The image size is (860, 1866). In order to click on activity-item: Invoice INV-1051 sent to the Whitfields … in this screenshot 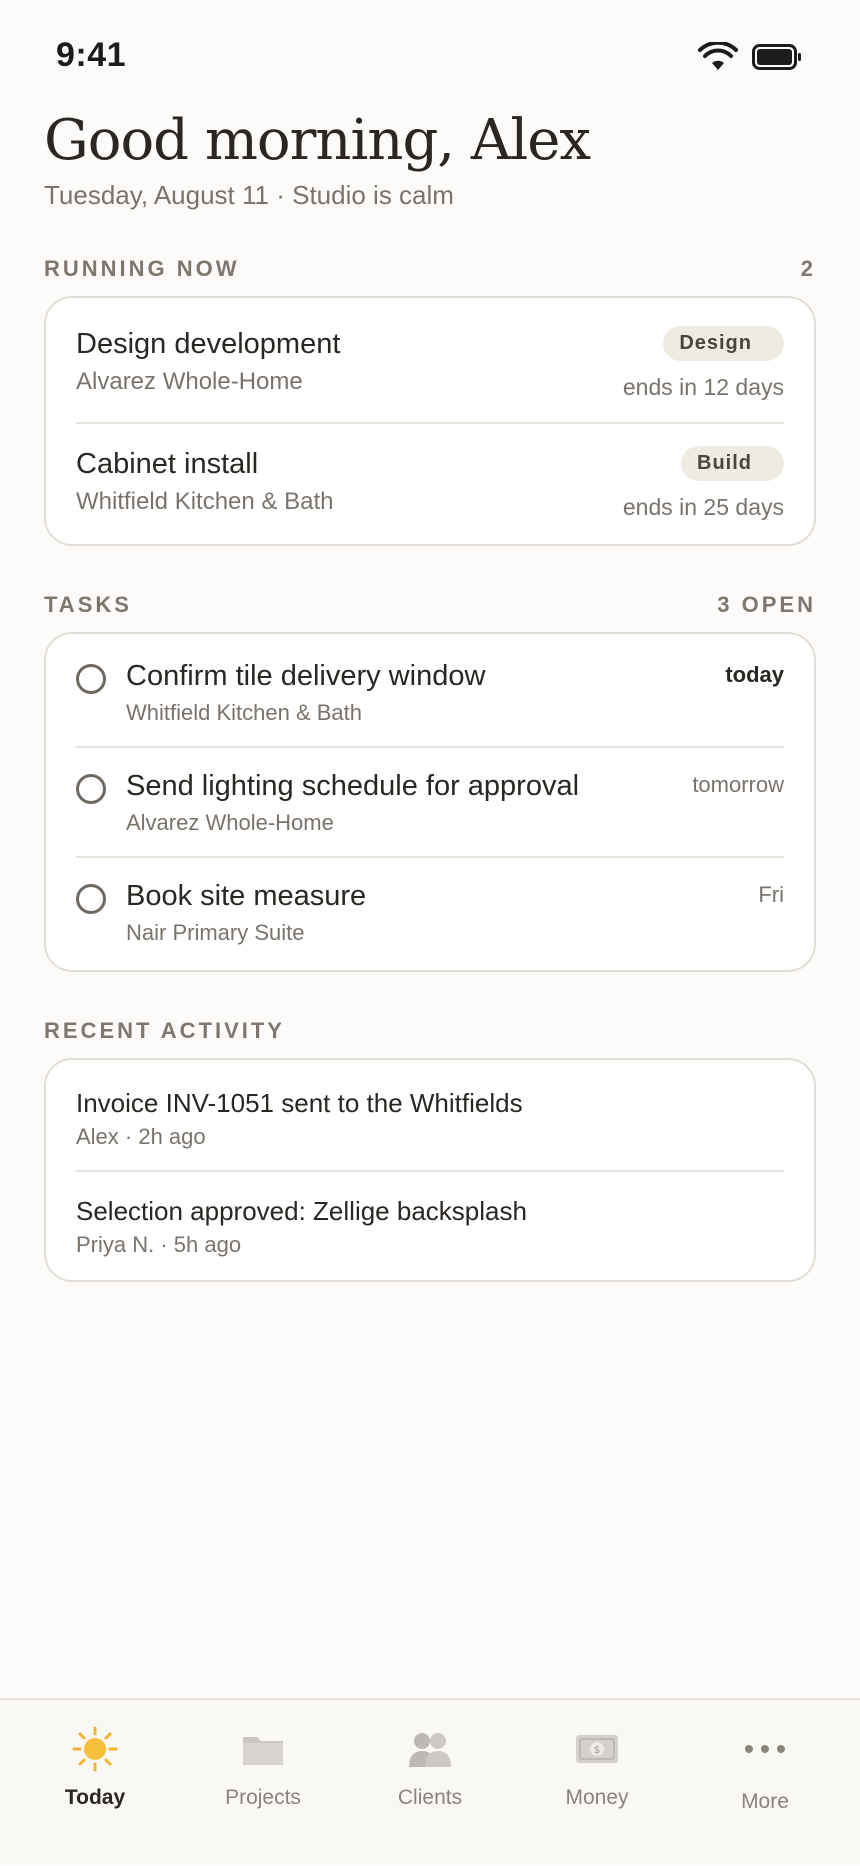, I will do `click(430, 1113)`.